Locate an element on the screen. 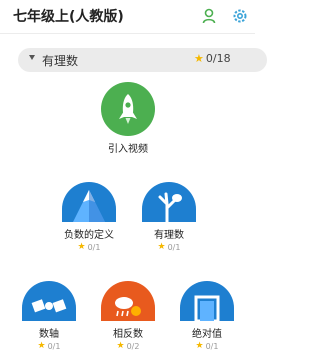  settings-button is located at coordinates (240, 16).